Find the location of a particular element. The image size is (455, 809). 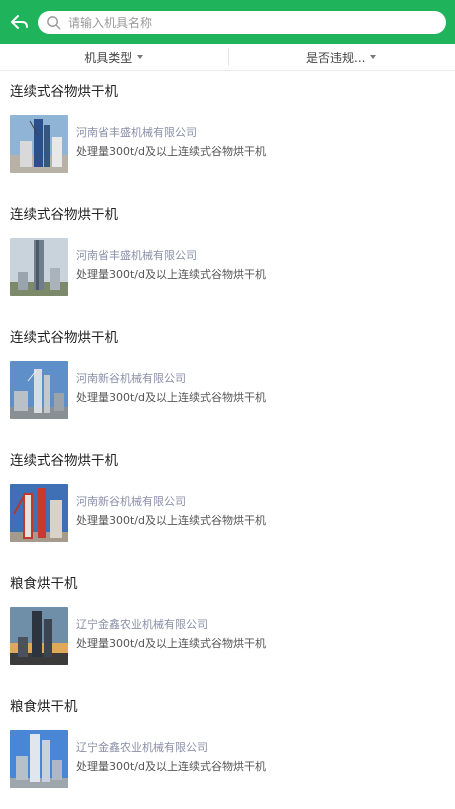

back-button is located at coordinates (20, 22).